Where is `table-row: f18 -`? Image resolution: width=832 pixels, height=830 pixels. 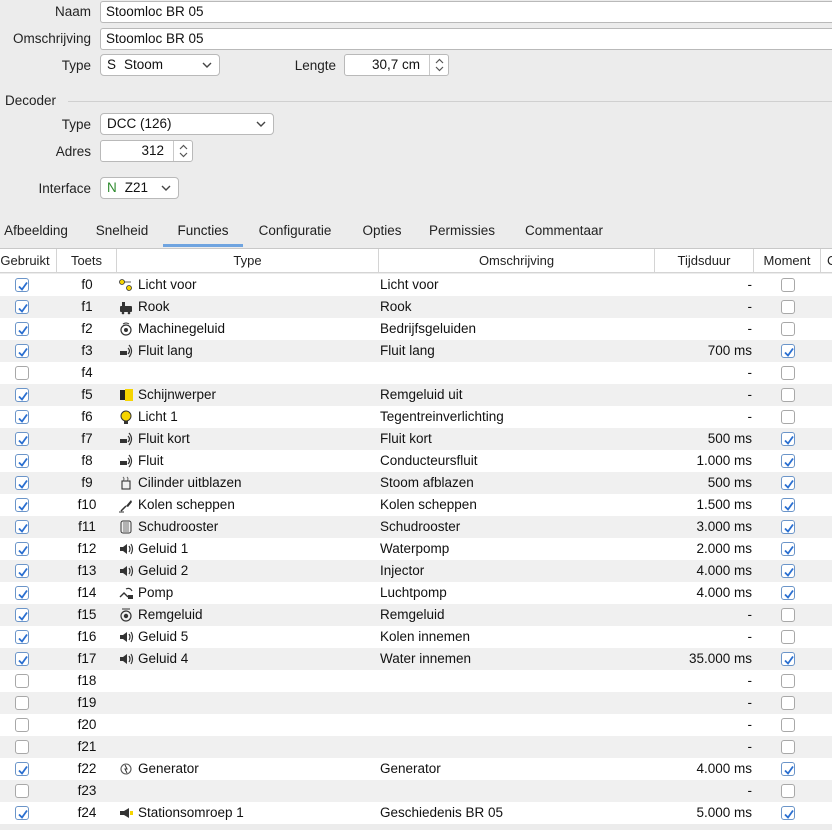 table-row: f18 - is located at coordinates (416, 681).